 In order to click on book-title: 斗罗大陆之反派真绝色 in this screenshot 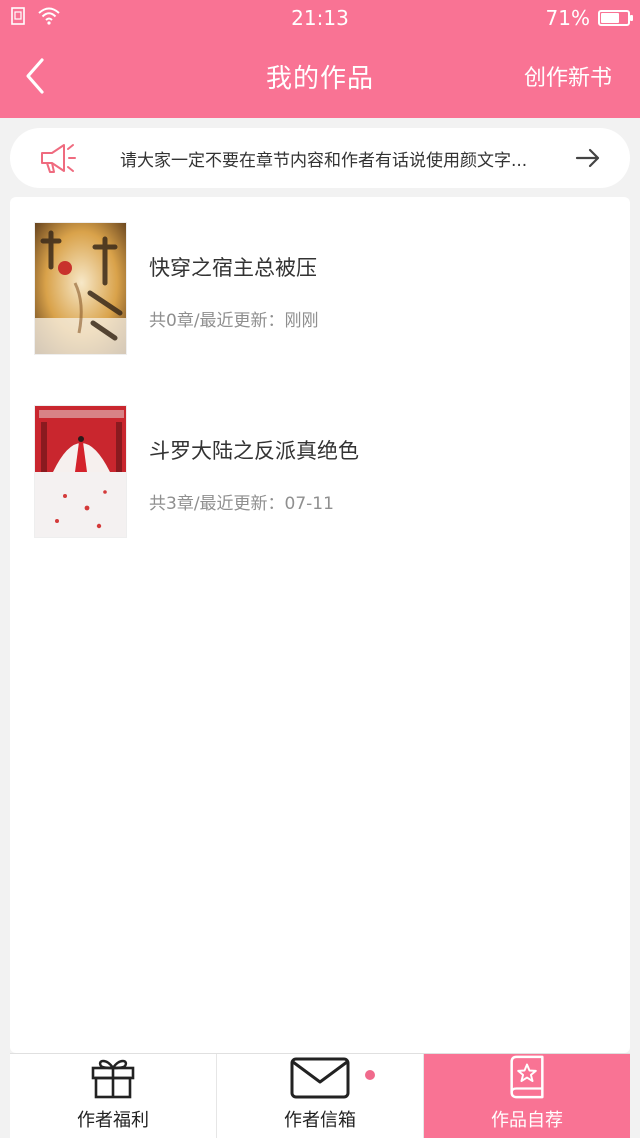, I will do `click(254, 451)`.